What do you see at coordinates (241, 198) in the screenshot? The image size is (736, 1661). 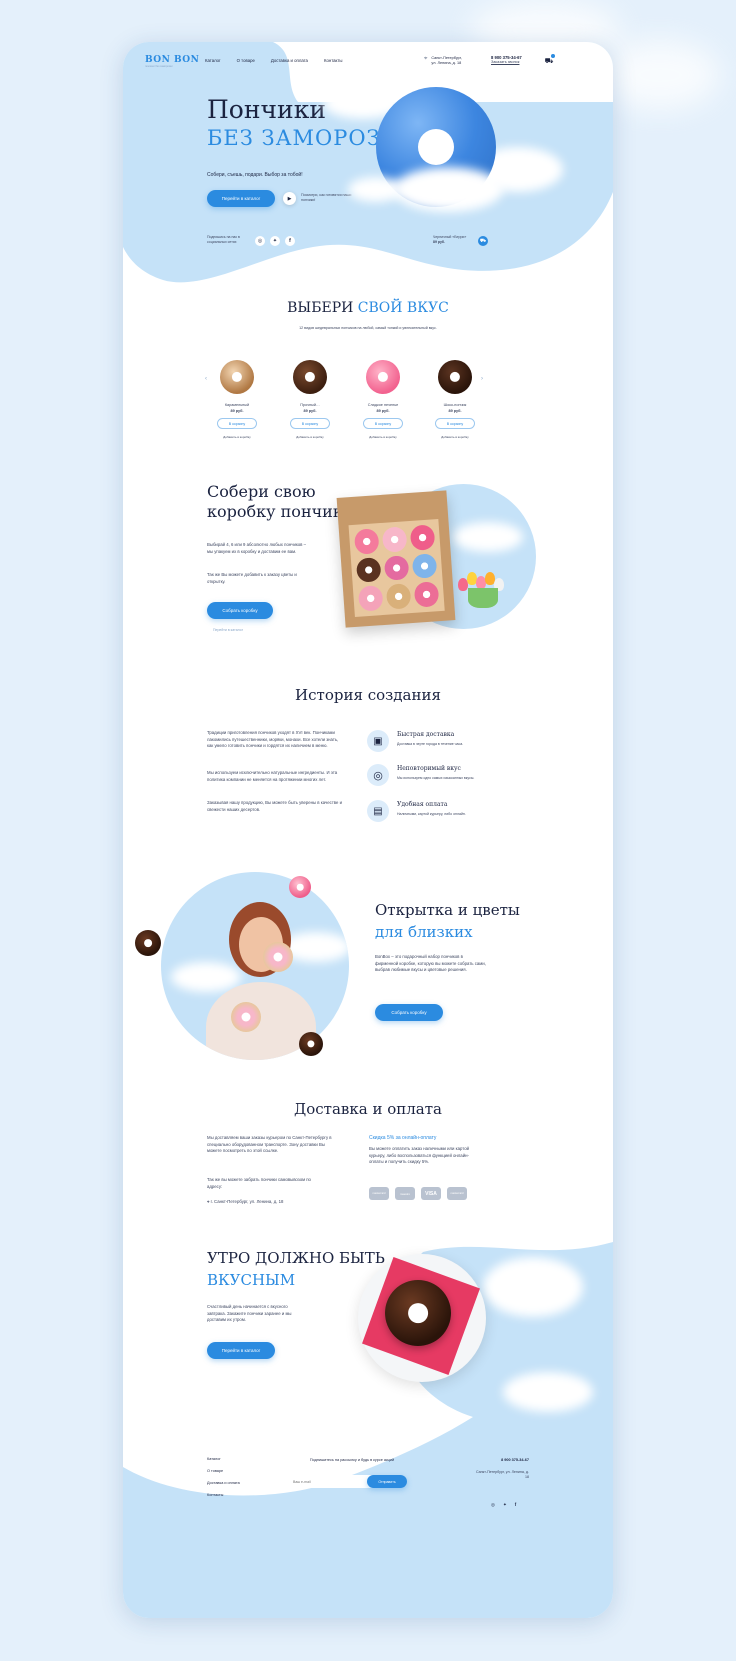 I see `hero-catalog-button: Перейти в каталог` at bounding box center [241, 198].